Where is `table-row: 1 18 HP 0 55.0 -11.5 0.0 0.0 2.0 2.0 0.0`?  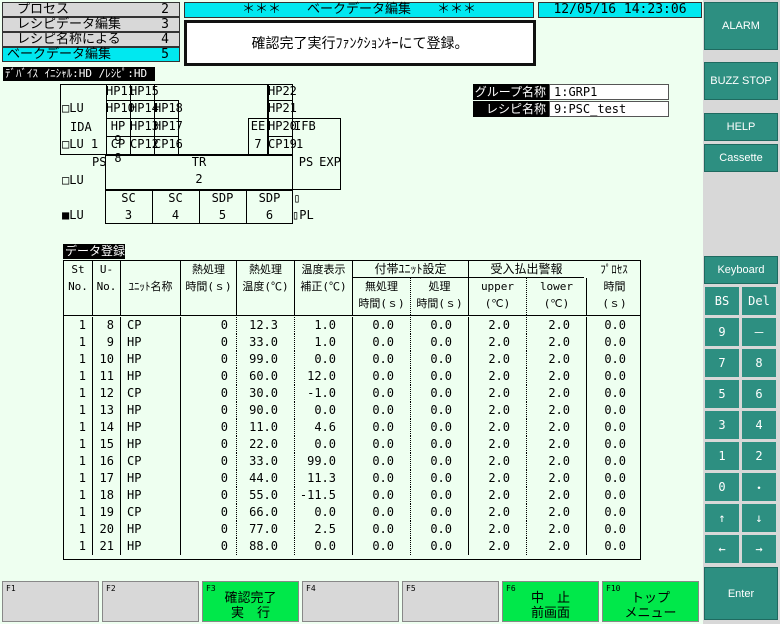
table-row: 1 18 HP 0 55.0 -11.5 0.0 0.0 2.0 2.0 0.0 is located at coordinates (352, 495).